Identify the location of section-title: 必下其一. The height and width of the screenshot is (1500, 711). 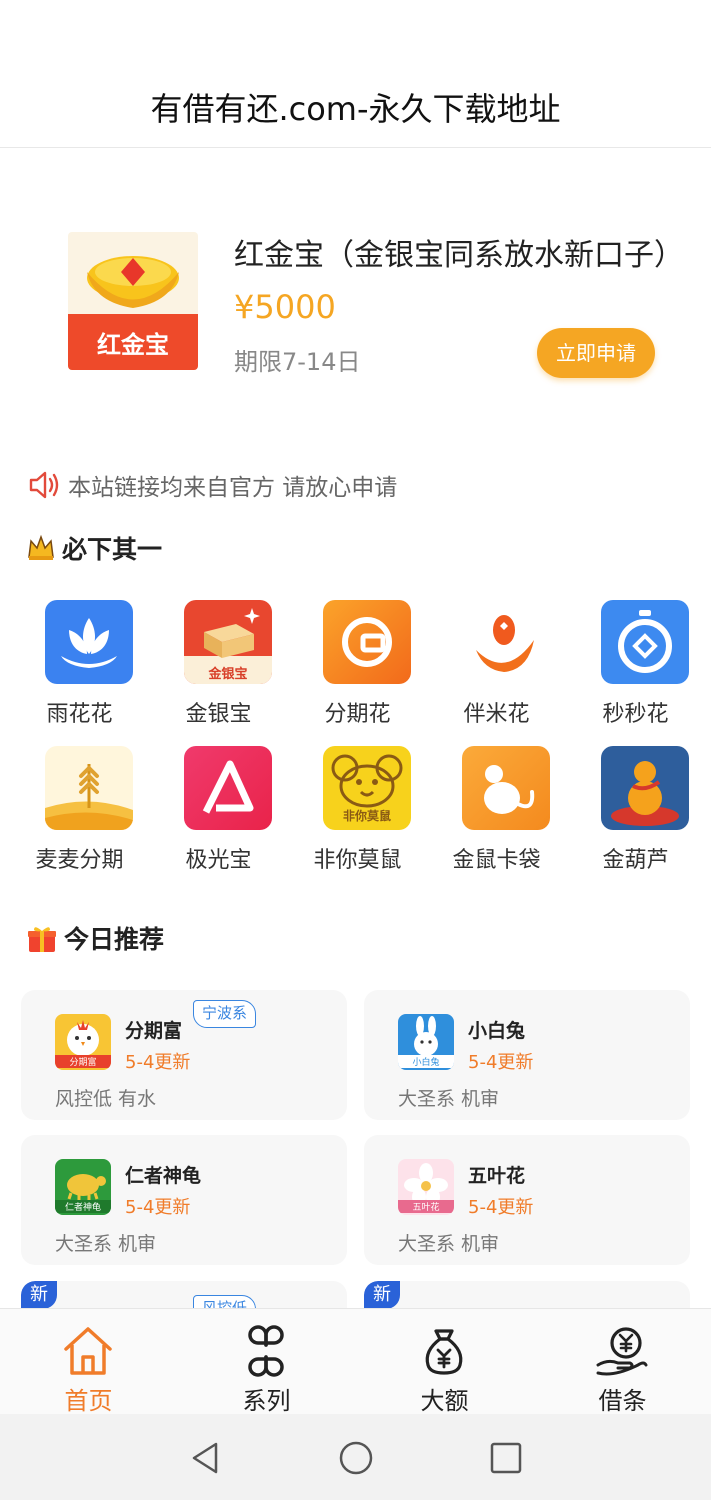
(112, 549).